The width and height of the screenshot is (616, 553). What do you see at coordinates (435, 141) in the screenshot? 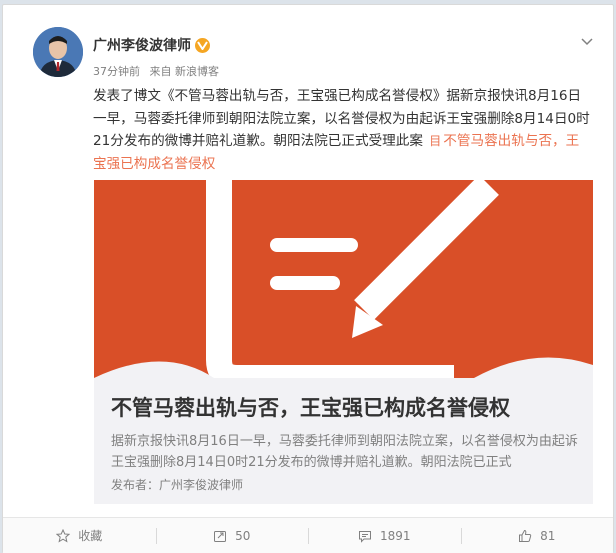
I see `article-link-icon: 目` at bounding box center [435, 141].